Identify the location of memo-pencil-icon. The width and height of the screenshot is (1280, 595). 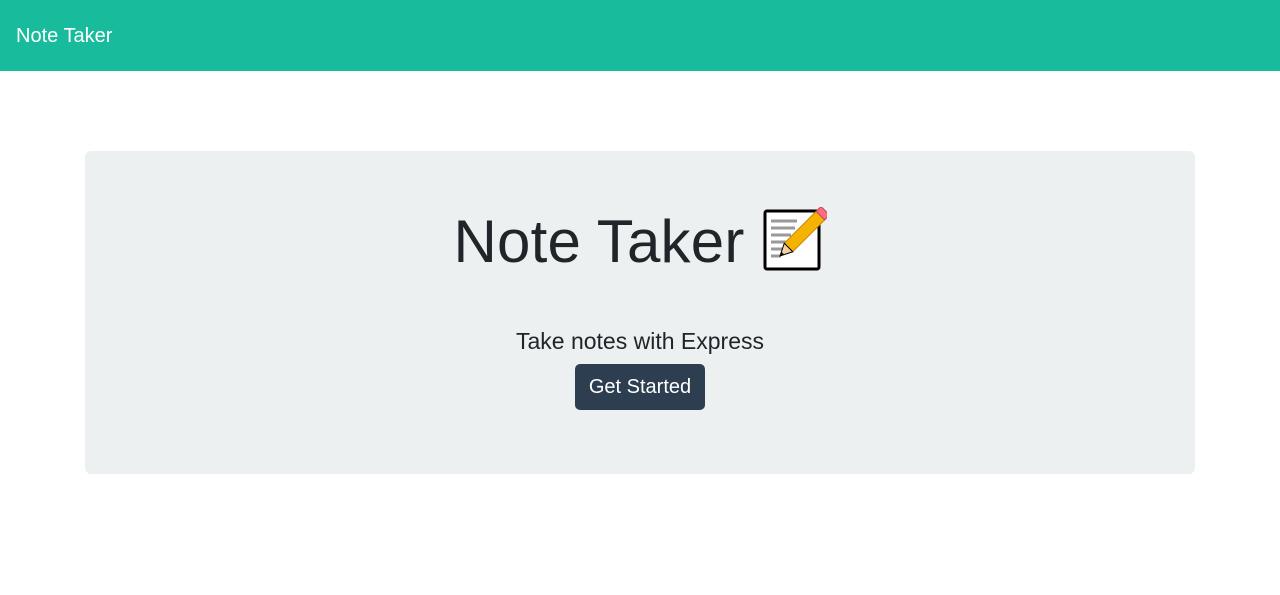
(795, 239).